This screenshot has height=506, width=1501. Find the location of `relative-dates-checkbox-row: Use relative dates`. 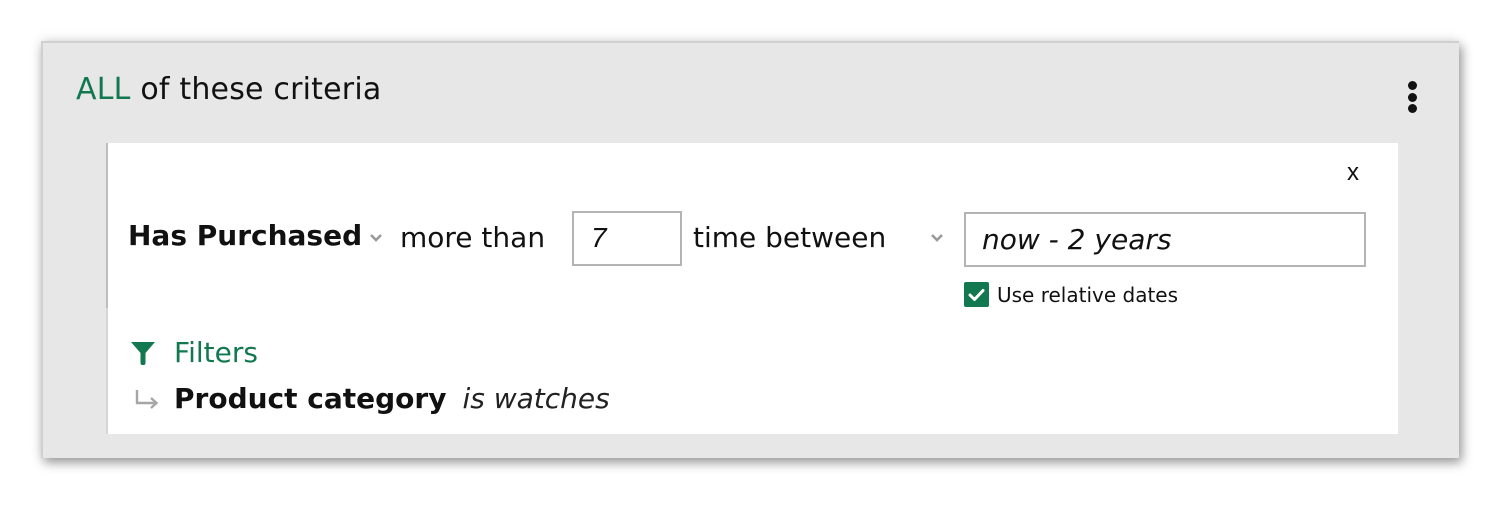

relative-dates-checkbox-row: Use relative dates is located at coordinates (1071, 294).